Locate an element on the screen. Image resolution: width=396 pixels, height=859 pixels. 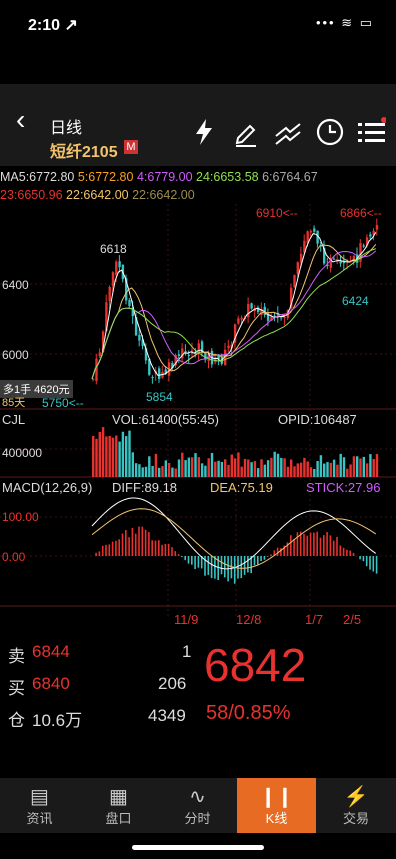
tab-timeshare-label: 分时 is located at coordinates (197, 818).